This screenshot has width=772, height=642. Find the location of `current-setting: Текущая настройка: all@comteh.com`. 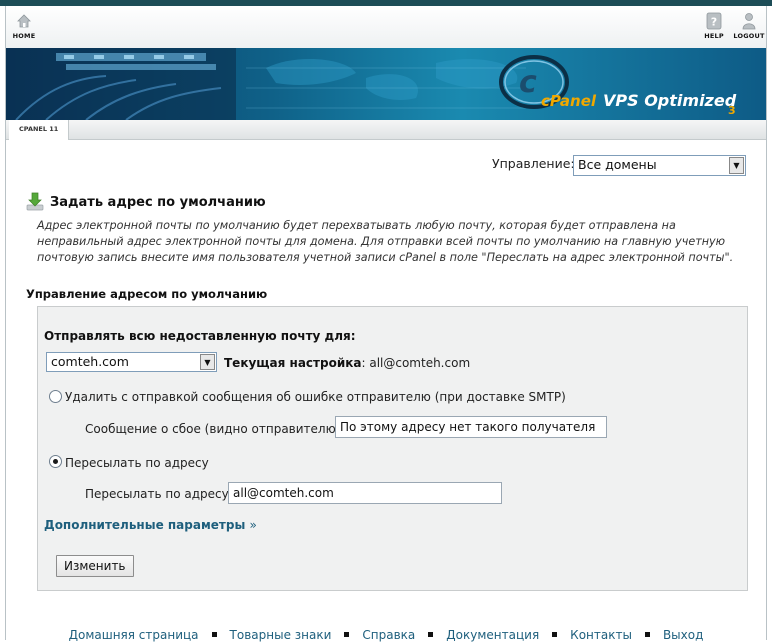

current-setting: Текущая настройка: all@comteh.com is located at coordinates (347, 363).